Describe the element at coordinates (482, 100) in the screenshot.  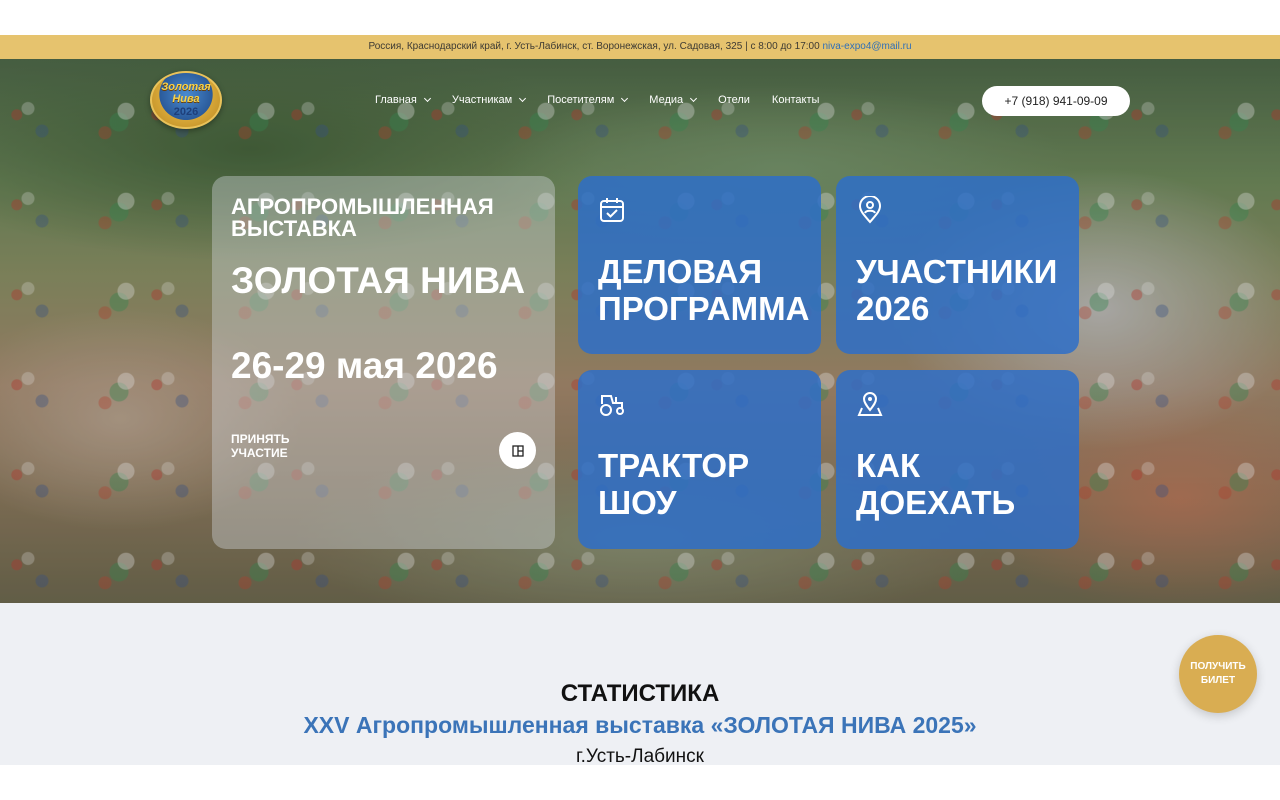
I see `nav-item-label: Участникам` at that location.